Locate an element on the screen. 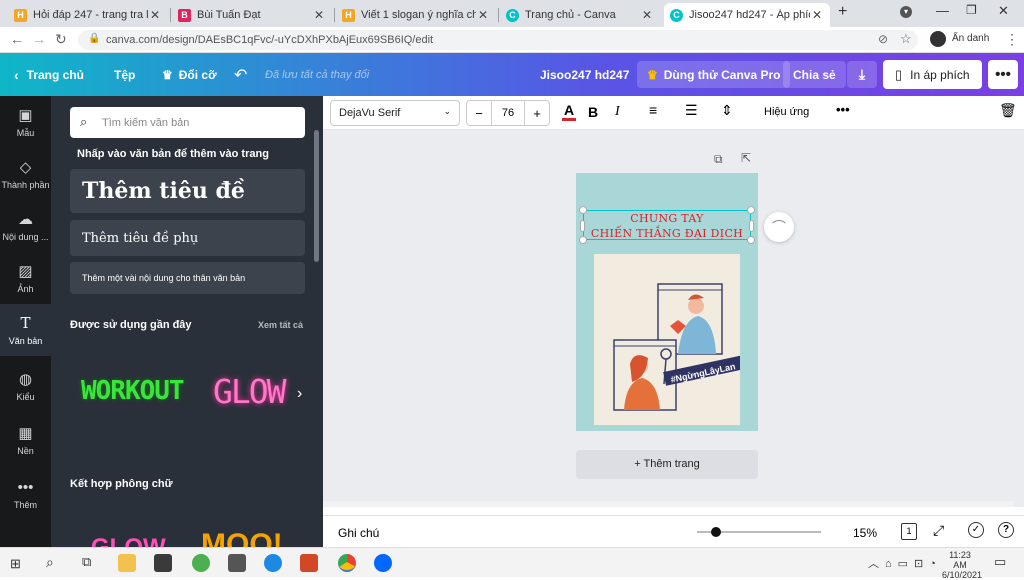 The image size is (1024, 580). decrease-size-button: − is located at coordinates (479, 113).